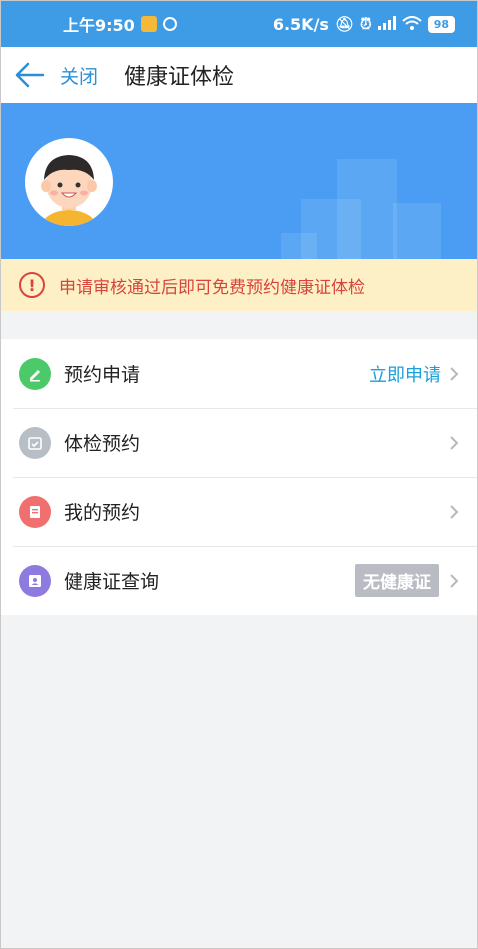 This screenshot has height=949, width=478. What do you see at coordinates (35, 580) in the screenshot?
I see `id-card-icon` at bounding box center [35, 580].